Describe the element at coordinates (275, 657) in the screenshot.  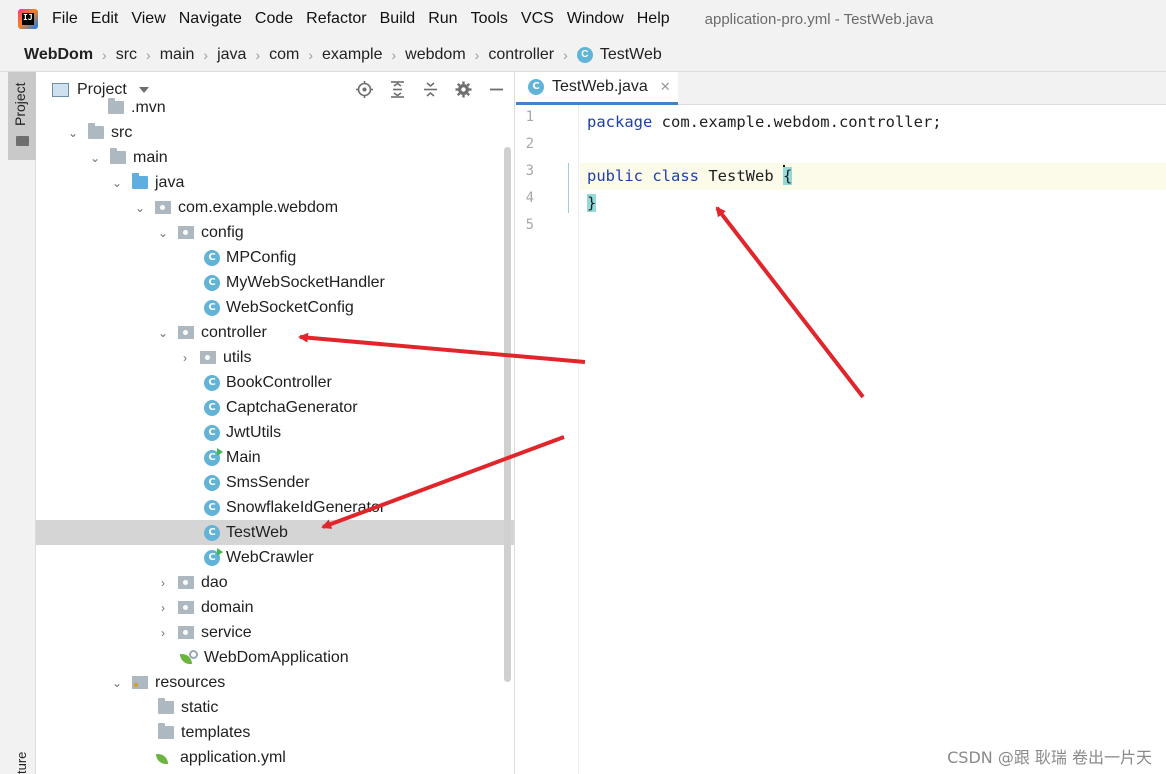
I see `tree-item-webdomapplication: WebDomApplication` at that location.